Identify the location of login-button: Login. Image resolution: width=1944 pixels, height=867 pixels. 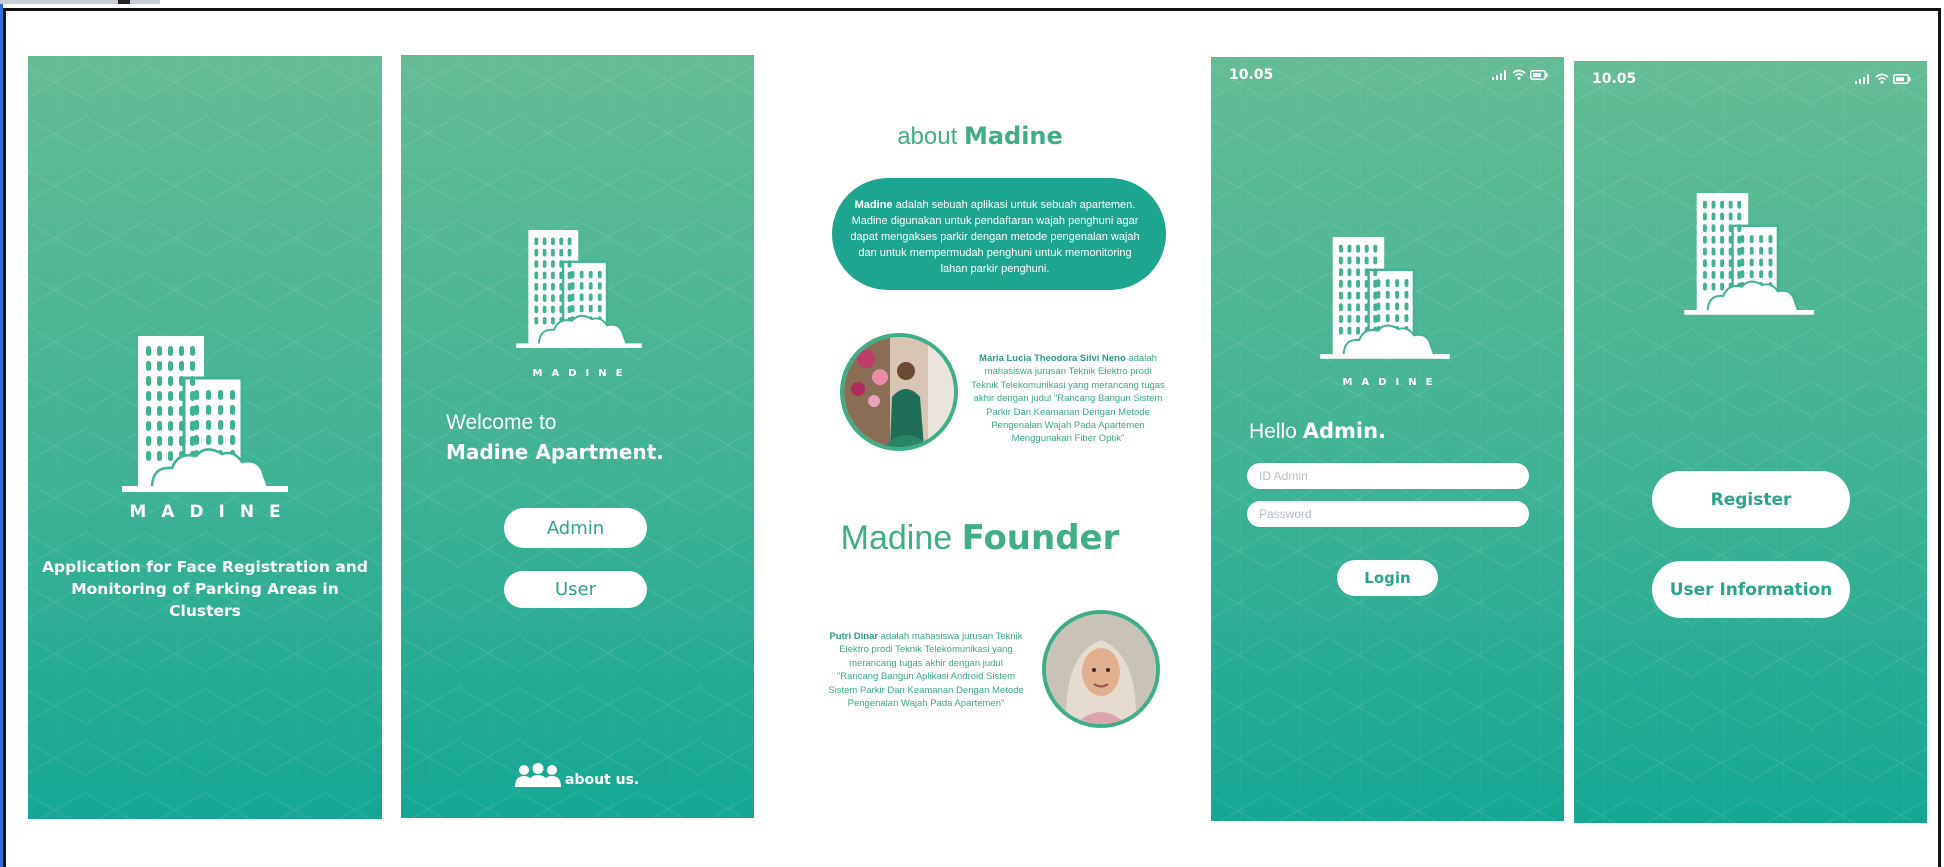
(1387, 578).